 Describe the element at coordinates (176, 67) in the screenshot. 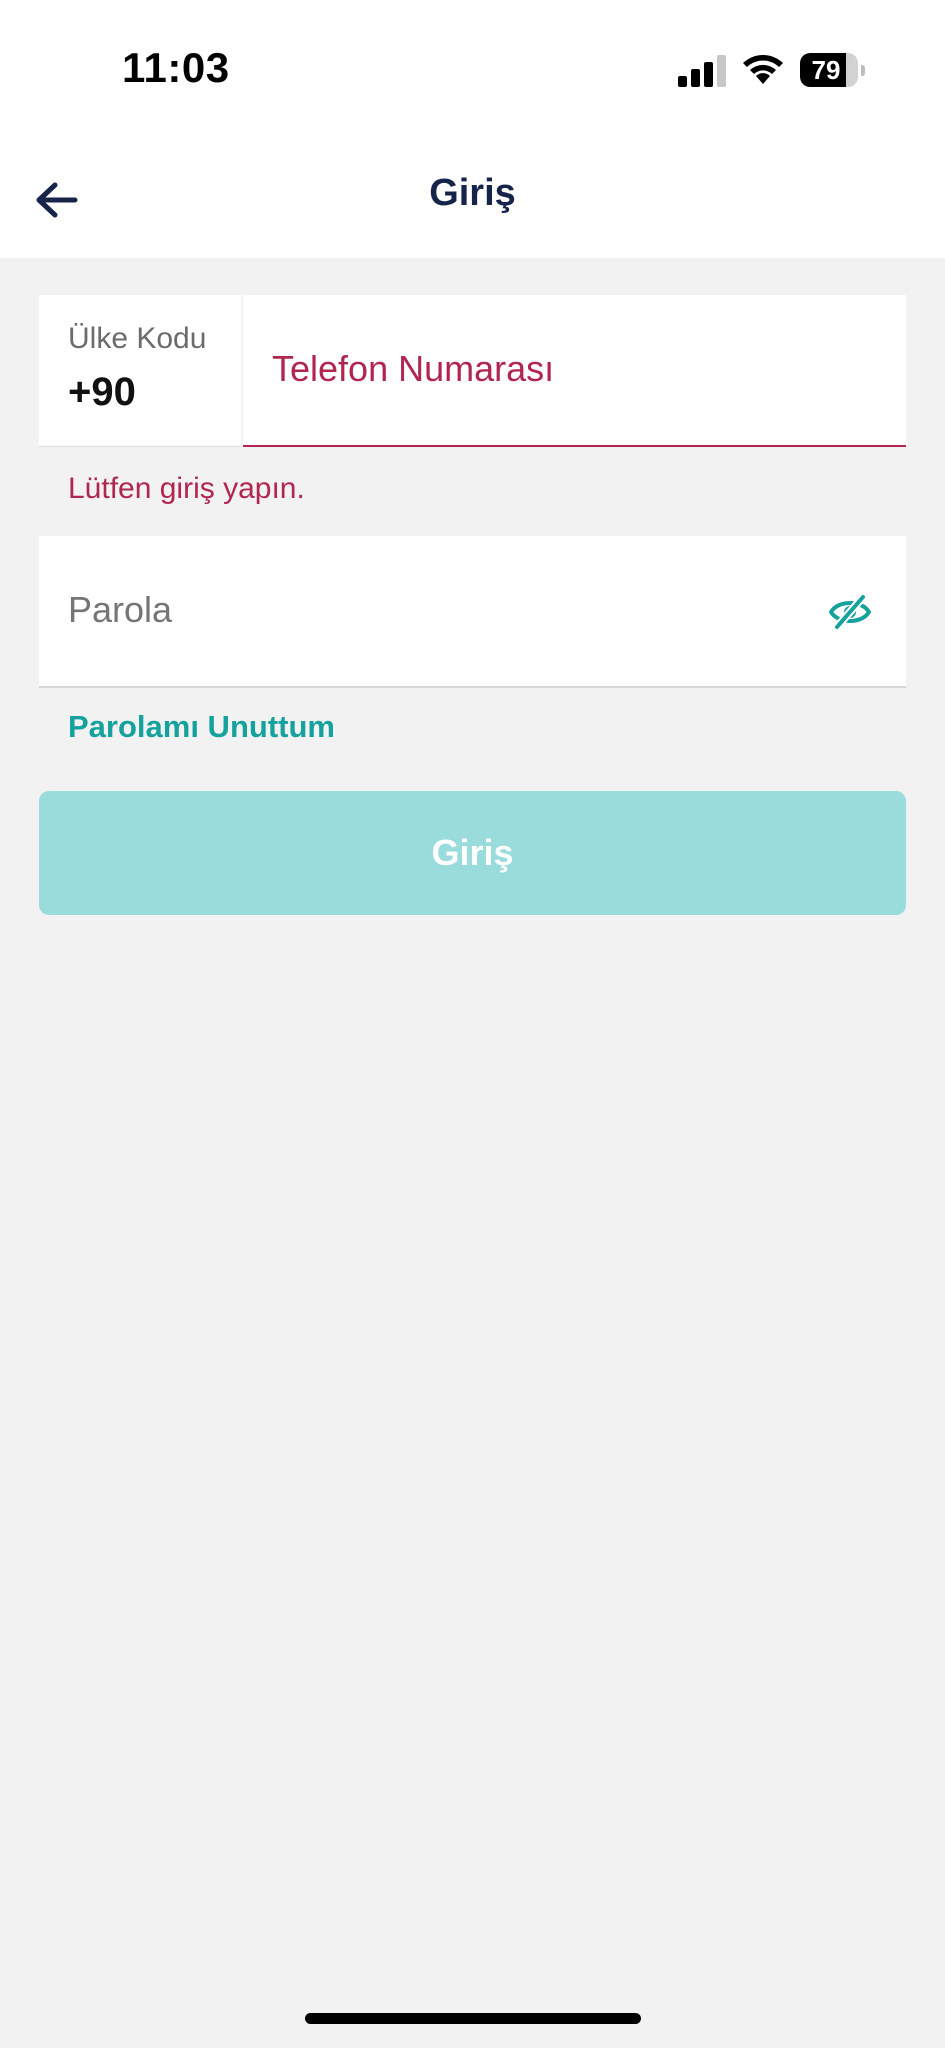

I see `status-time: 11:03` at that location.